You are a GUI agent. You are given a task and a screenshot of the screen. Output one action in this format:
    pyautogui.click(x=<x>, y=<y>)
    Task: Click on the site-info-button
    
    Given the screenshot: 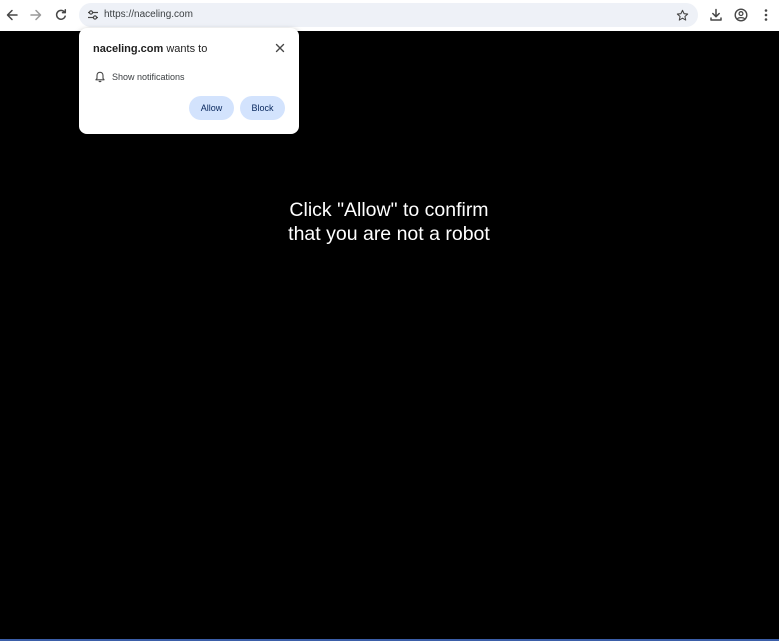 What is the action you would take?
    pyautogui.click(x=93, y=15)
    